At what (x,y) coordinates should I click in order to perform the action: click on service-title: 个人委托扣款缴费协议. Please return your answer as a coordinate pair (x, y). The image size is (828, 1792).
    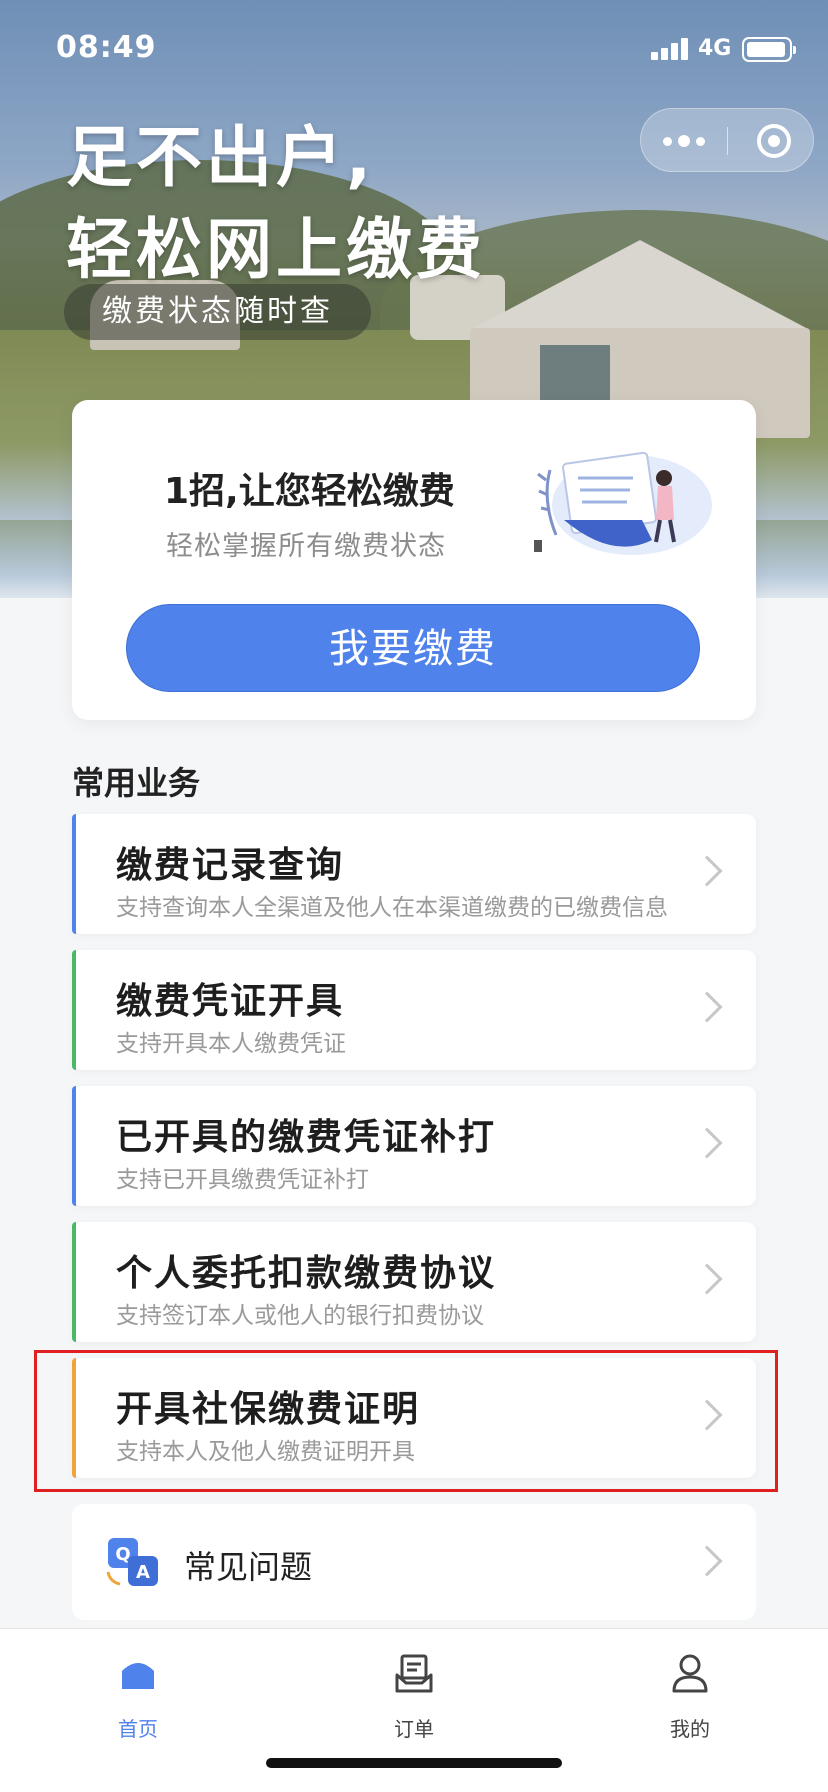
    Looking at the image, I should click on (306, 1273).